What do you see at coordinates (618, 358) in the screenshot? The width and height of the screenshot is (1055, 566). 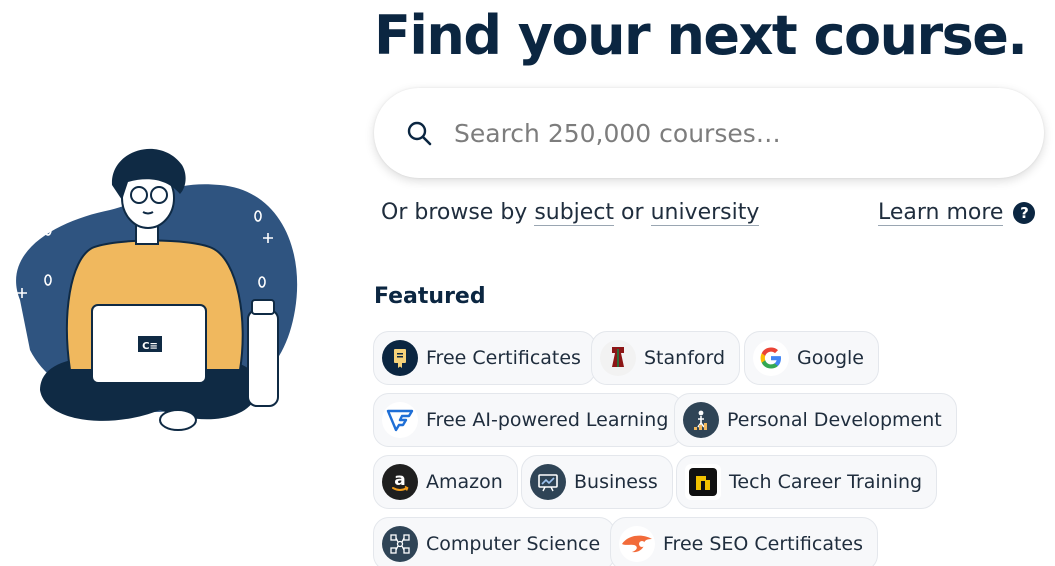 I see `stanford-logo-icon` at bounding box center [618, 358].